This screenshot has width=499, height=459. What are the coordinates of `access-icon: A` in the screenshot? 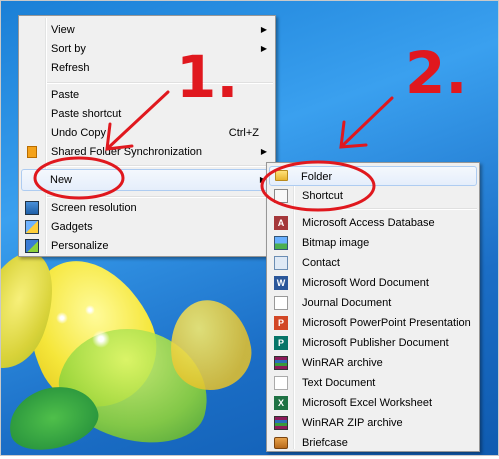 It's located at (281, 223).